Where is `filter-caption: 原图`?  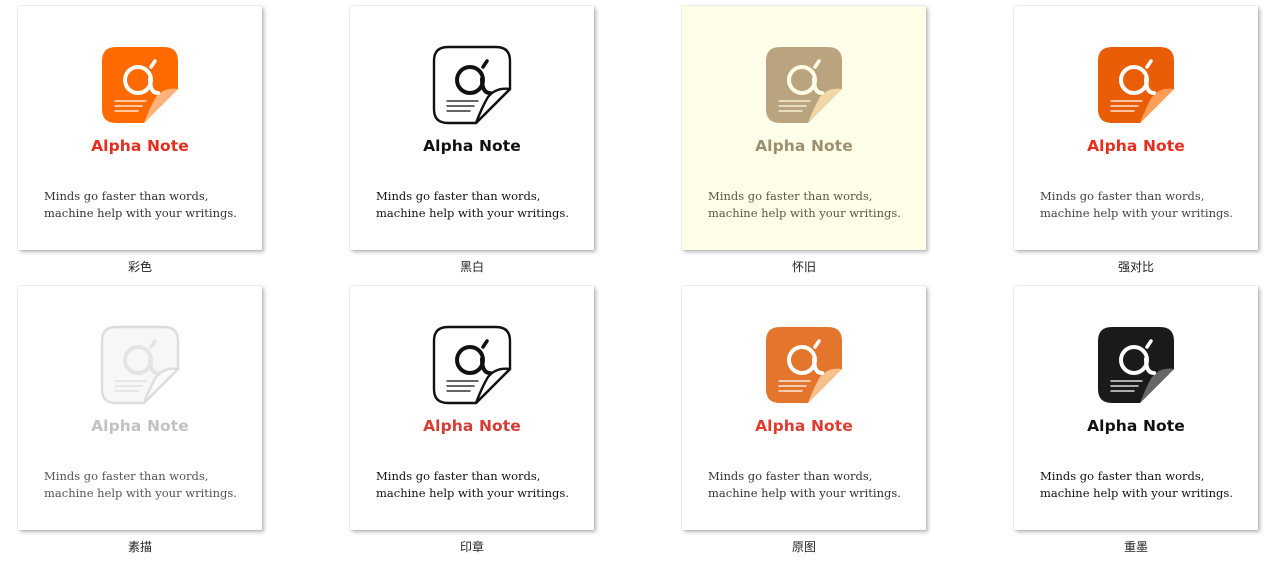 filter-caption: 原图 is located at coordinates (804, 547).